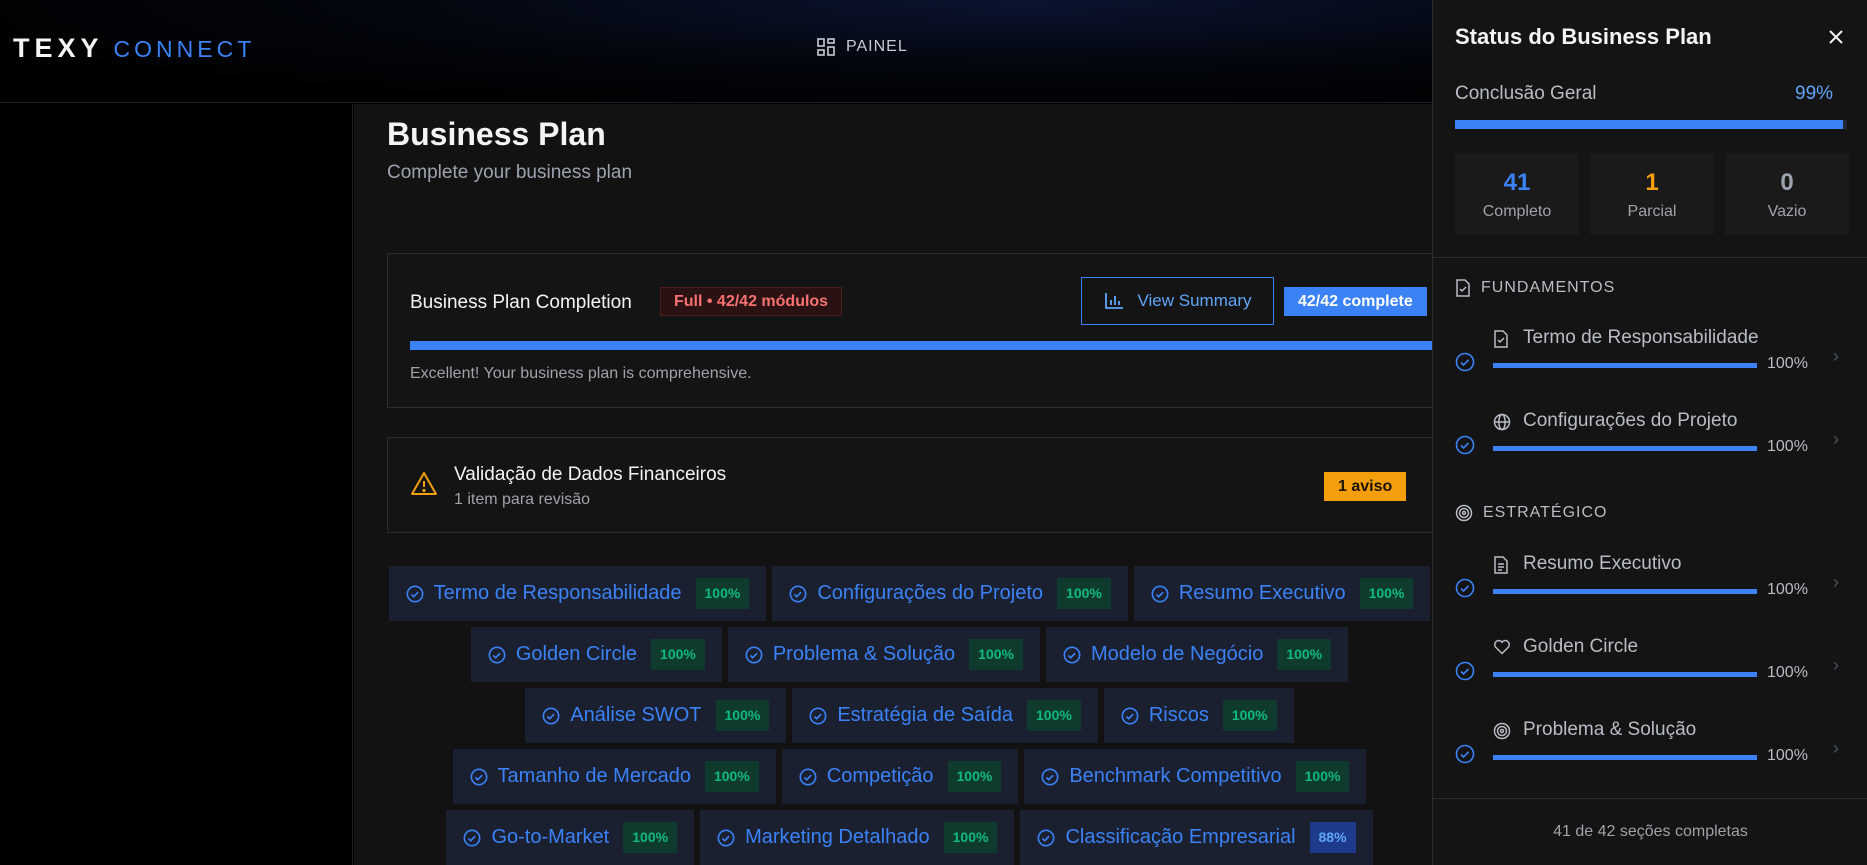 The width and height of the screenshot is (1867, 865). Describe the element at coordinates (596, 654) in the screenshot. I see `module-chip: Golden Circle 100%` at that location.